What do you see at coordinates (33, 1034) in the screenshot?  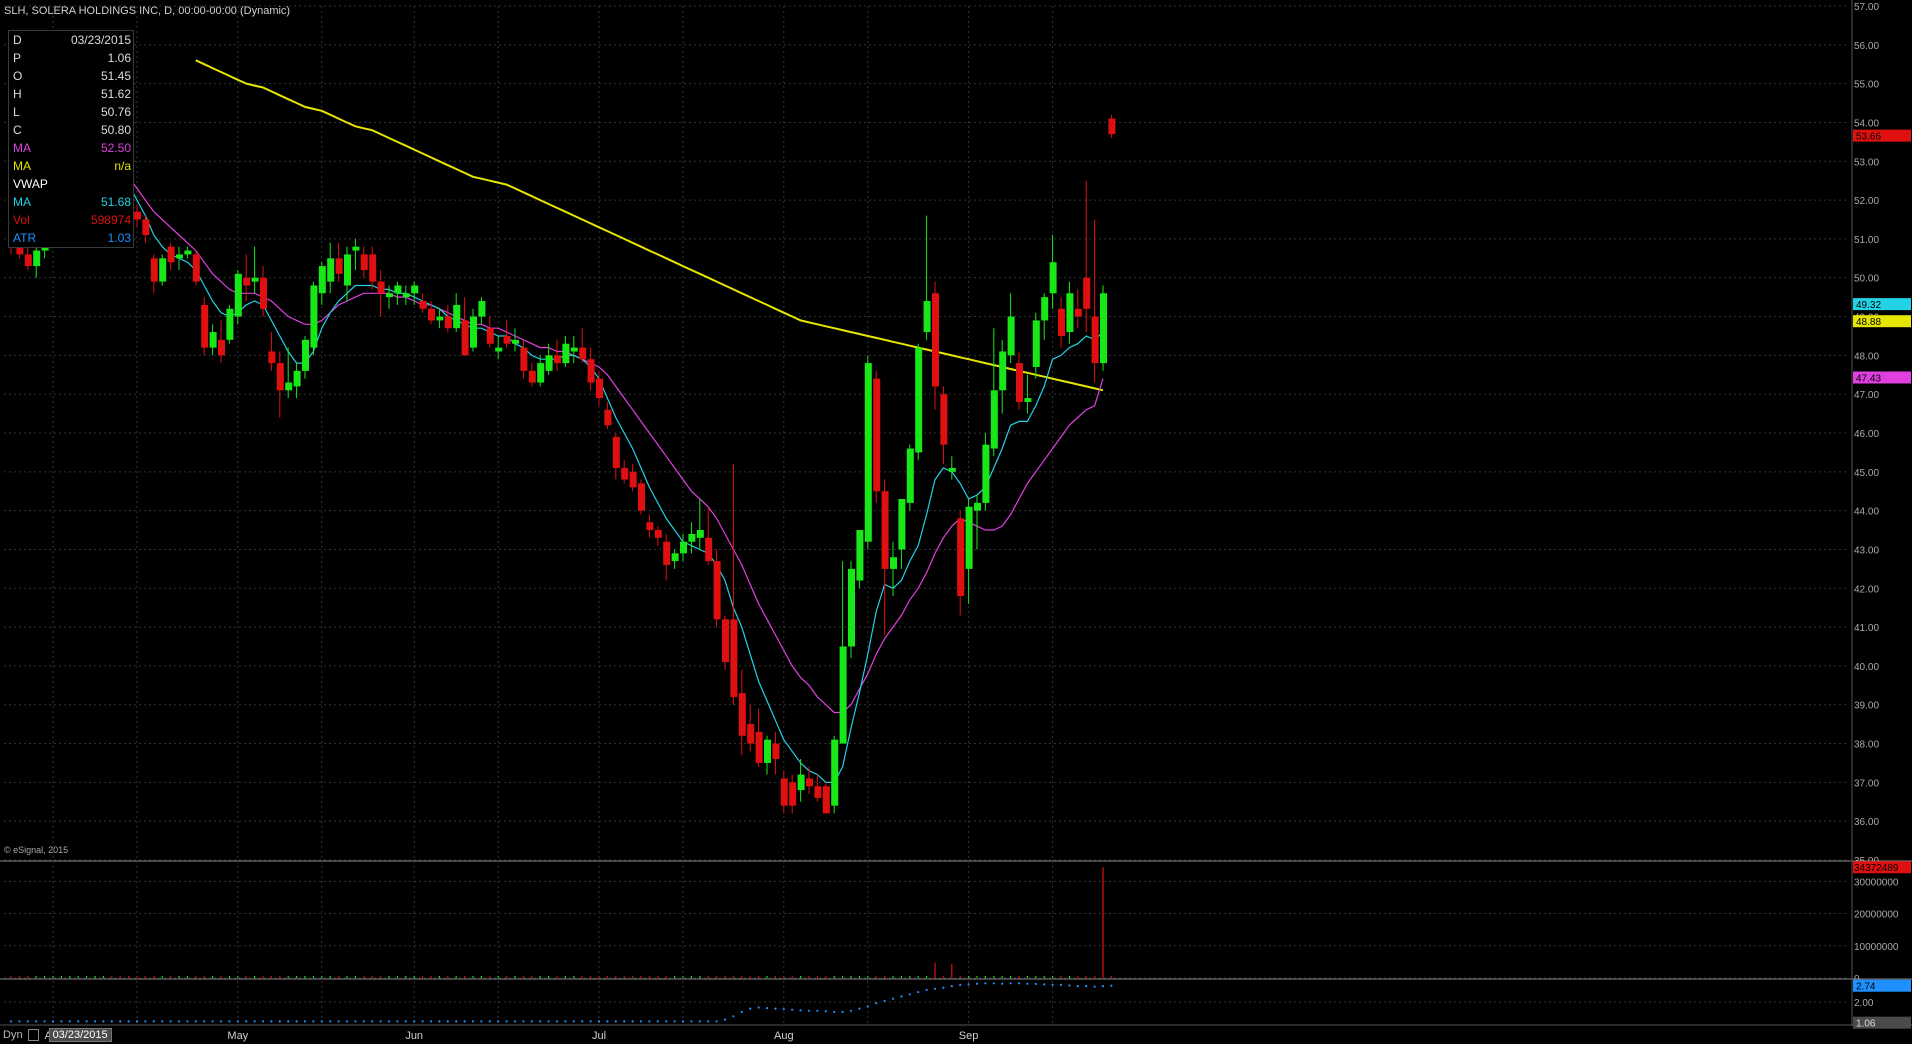 I see `lock-icon` at bounding box center [33, 1034].